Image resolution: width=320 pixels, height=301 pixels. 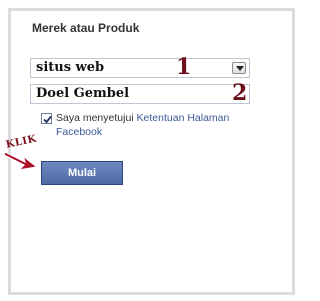 I want to click on category-select: situs web, so click(x=140, y=68).